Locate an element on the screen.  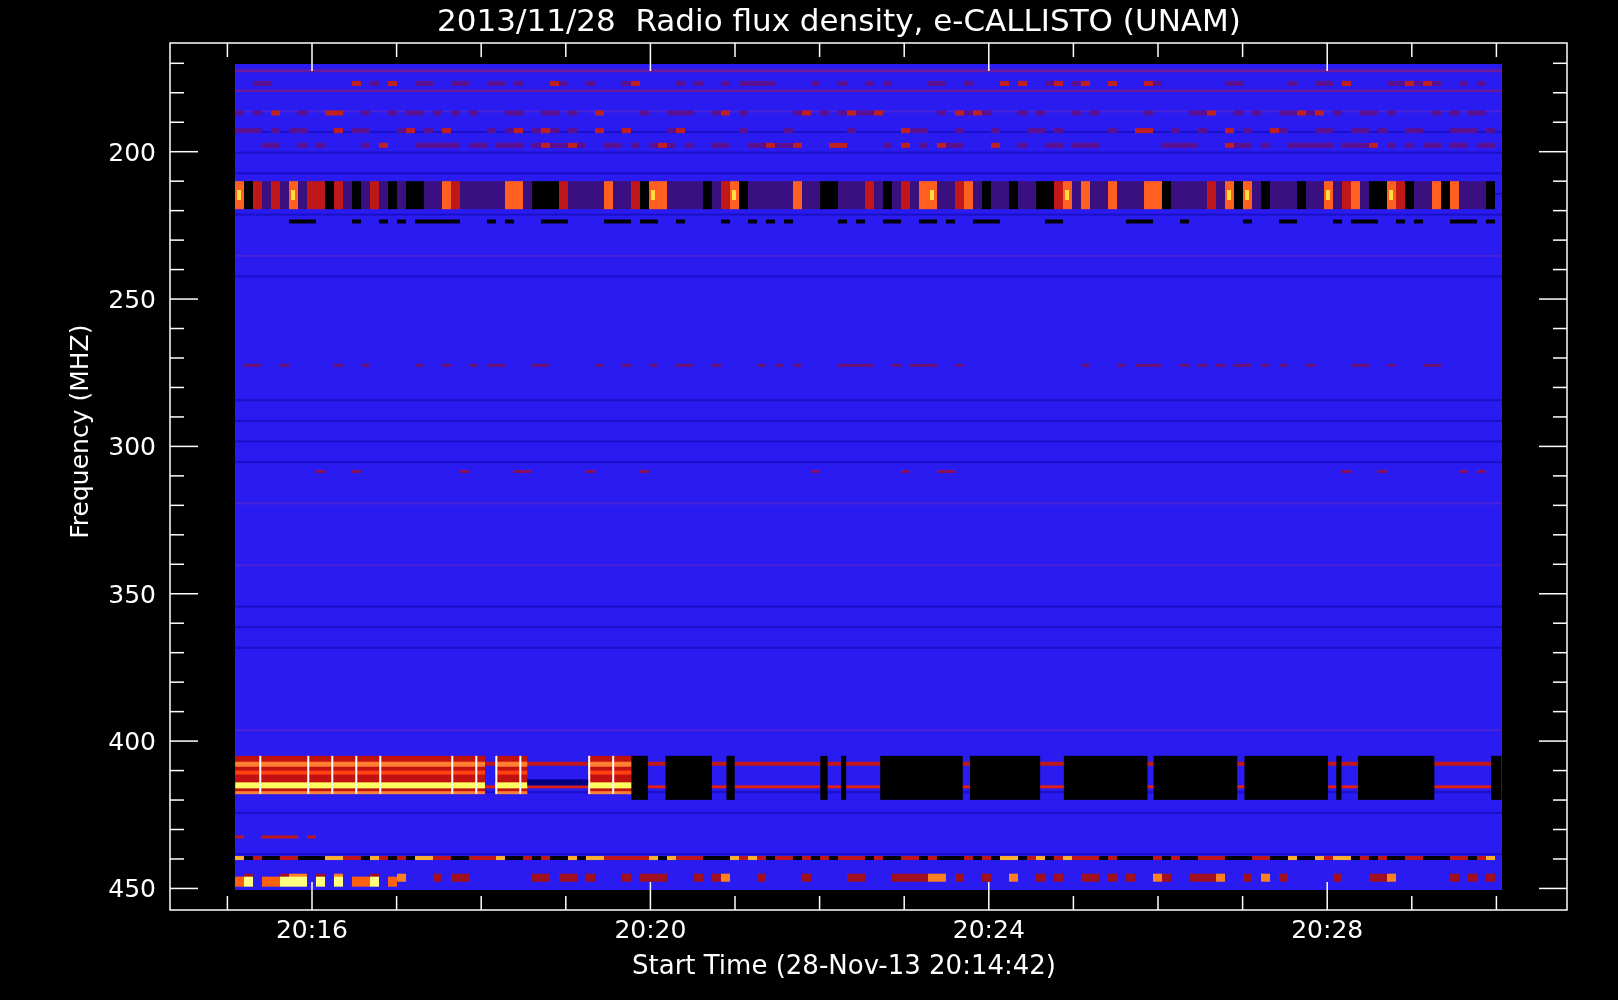
y-axis-label: Frequency (MHZ) is located at coordinates (79, 431).